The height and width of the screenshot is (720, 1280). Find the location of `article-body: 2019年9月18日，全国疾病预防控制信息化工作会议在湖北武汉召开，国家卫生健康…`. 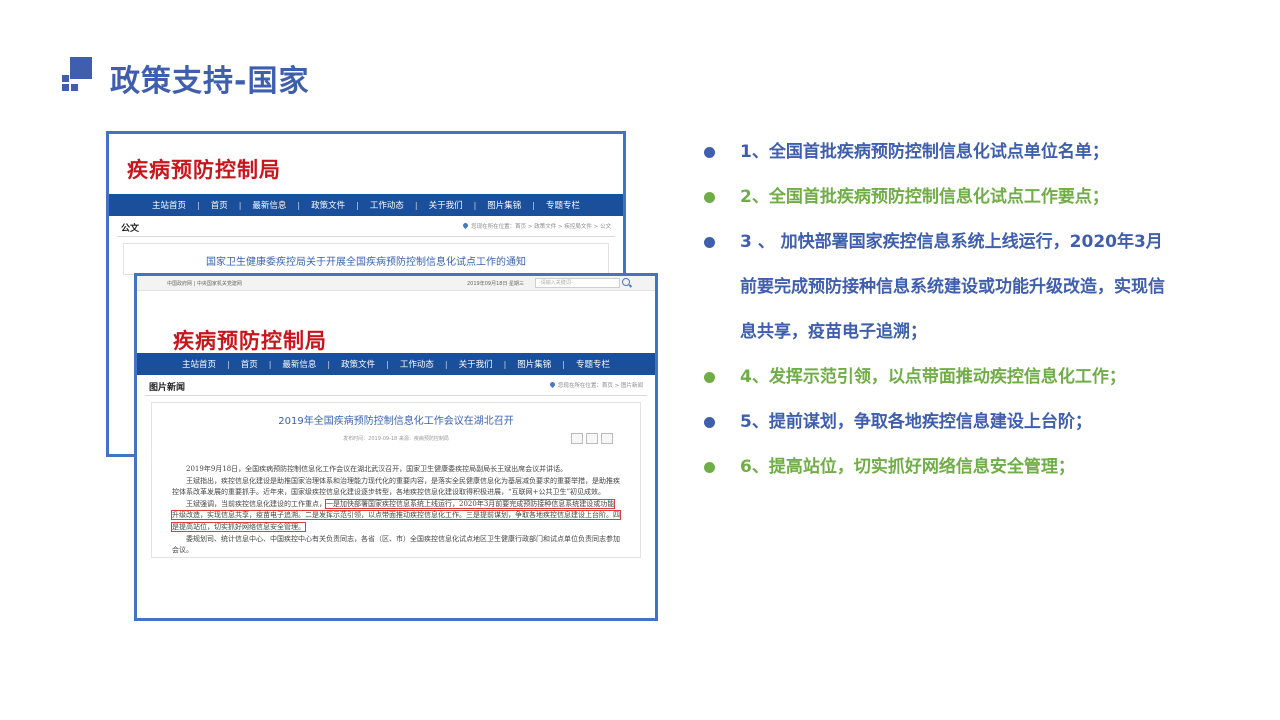

article-body: 2019年9月18日，全国疾病预防控制信息化工作会议在湖北武汉召开，国家卫生健康… is located at coordinates (396, 510).